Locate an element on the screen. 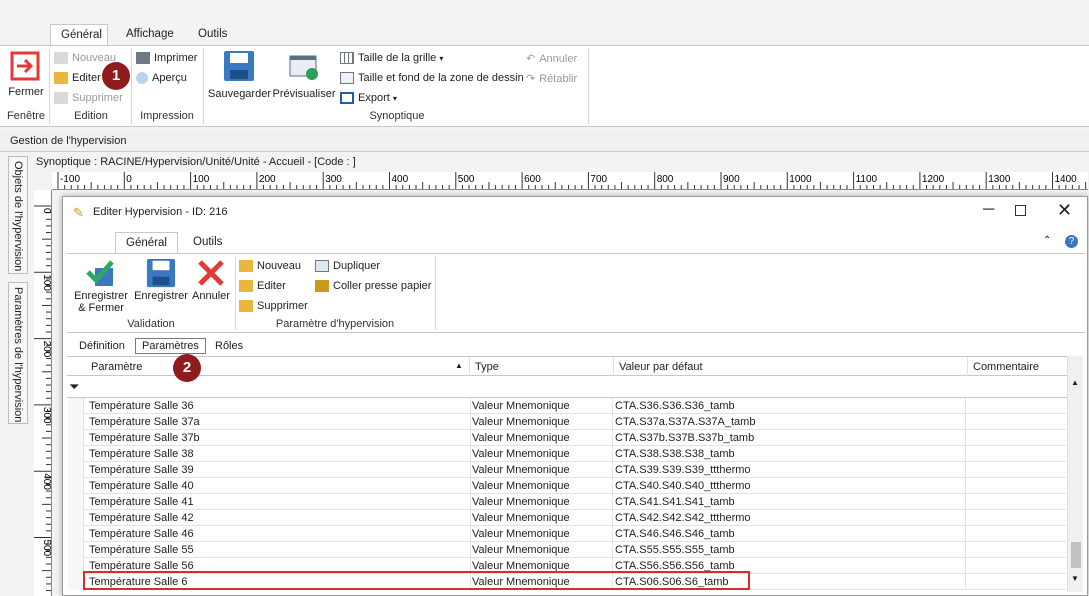 Image resolution: width=1089 pixels, height=596 pixels. scroll-up-icon: ▲ is located at coordinates (1075, 382).